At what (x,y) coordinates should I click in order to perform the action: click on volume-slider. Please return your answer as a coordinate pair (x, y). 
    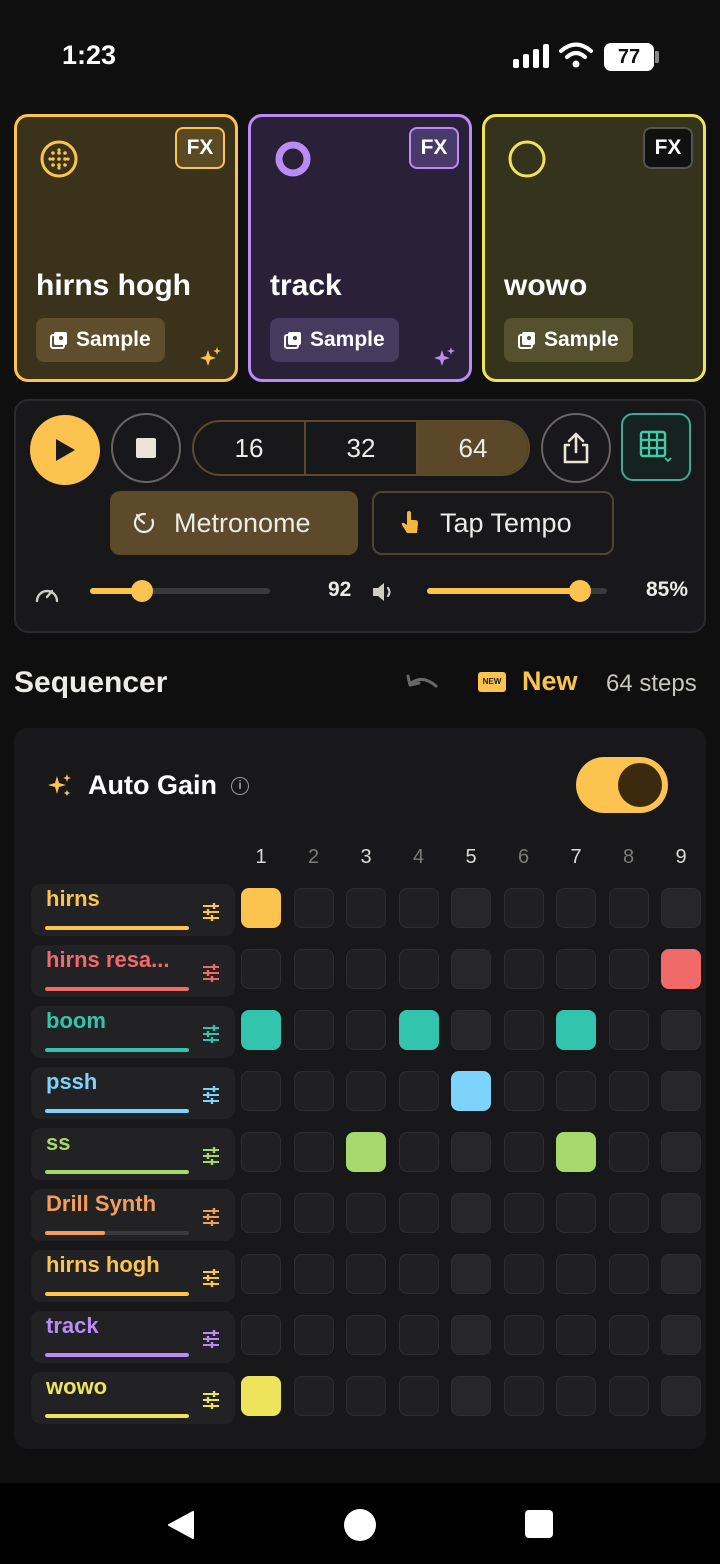
    Looking at the image, I should click on (517, 591).